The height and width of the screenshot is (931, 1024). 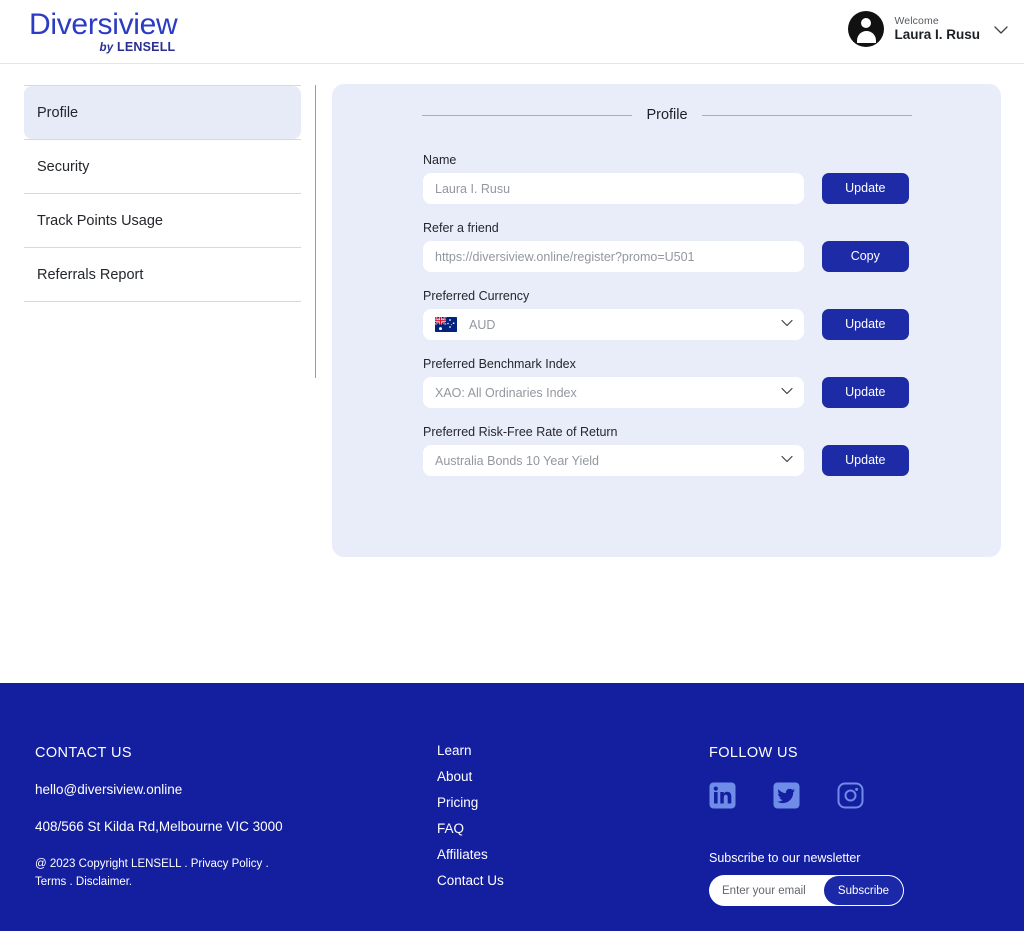 I want to click on update-currency-button: Update, so click(x=865, y=324).